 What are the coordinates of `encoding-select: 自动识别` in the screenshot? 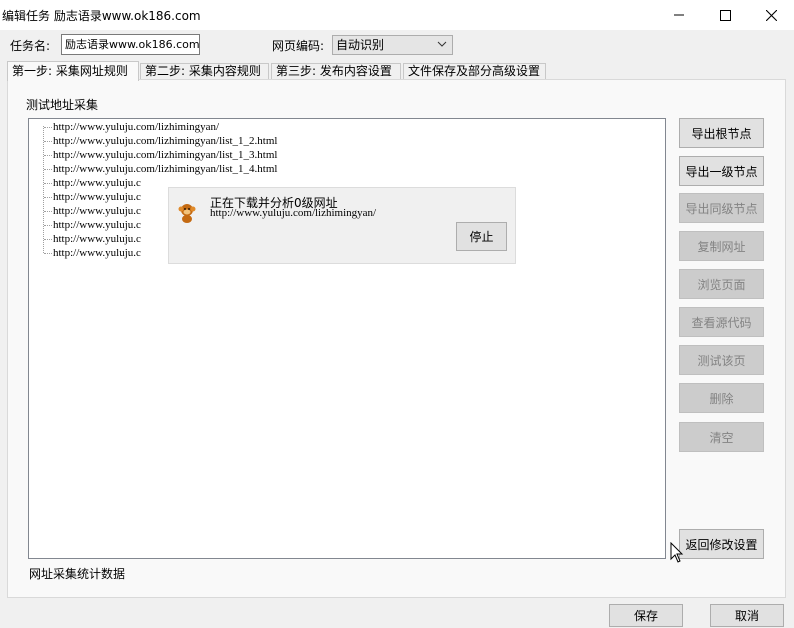 It's located at (392, 45).